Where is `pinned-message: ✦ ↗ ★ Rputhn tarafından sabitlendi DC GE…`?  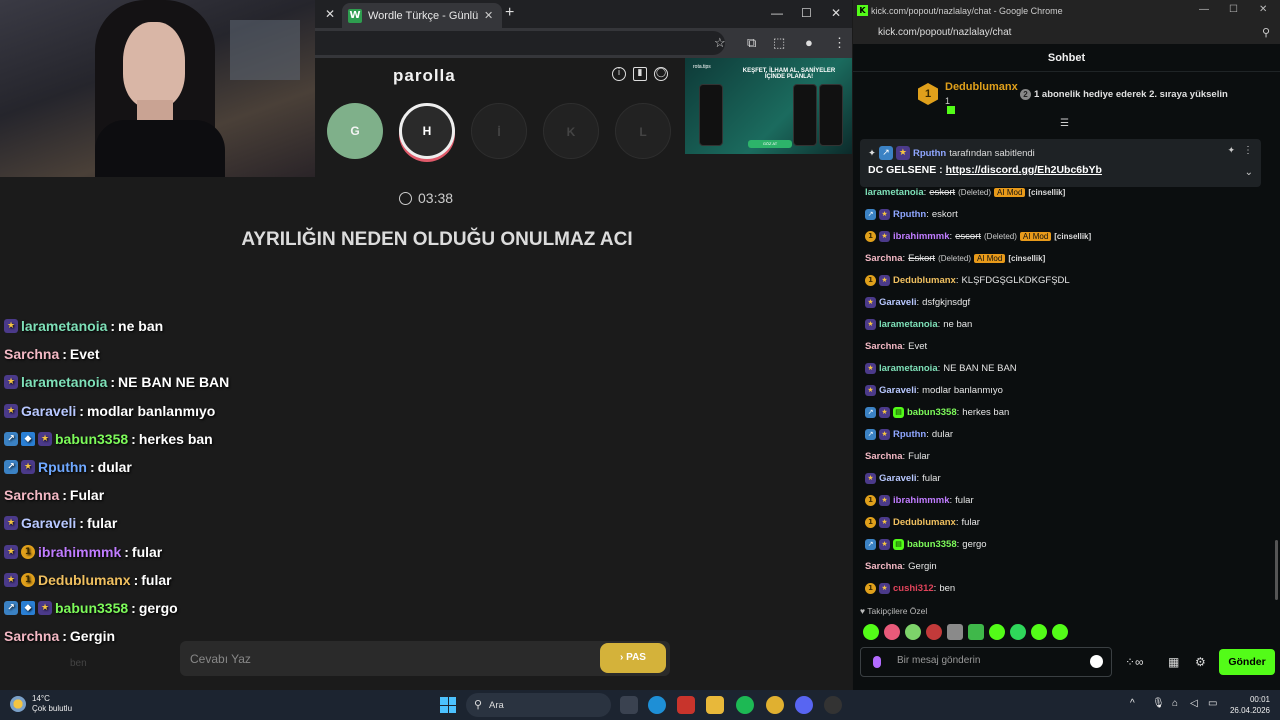 pinned-message: ✦ ↗ ★ Rputhn tarafından sabitlendi DC GE… is located at coordinates (1060, 163).